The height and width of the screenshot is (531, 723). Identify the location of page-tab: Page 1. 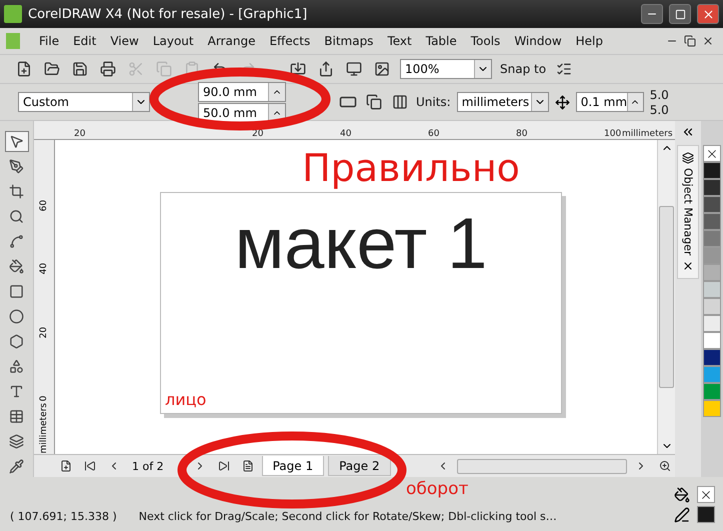
(293, 466).